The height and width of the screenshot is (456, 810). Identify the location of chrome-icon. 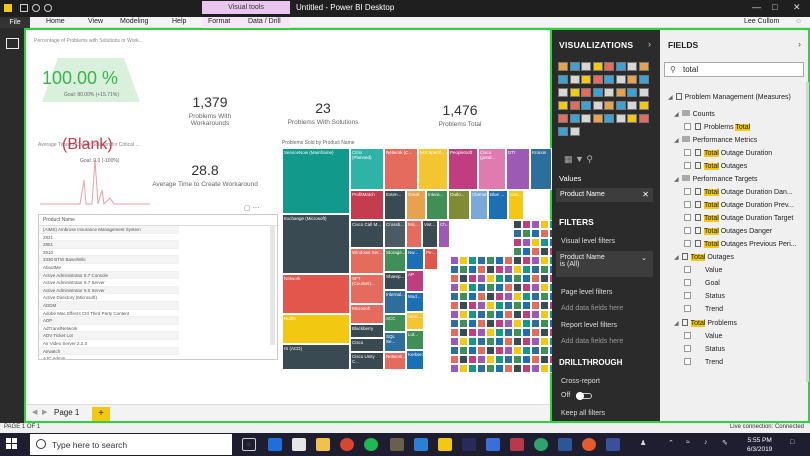
(347, 444).